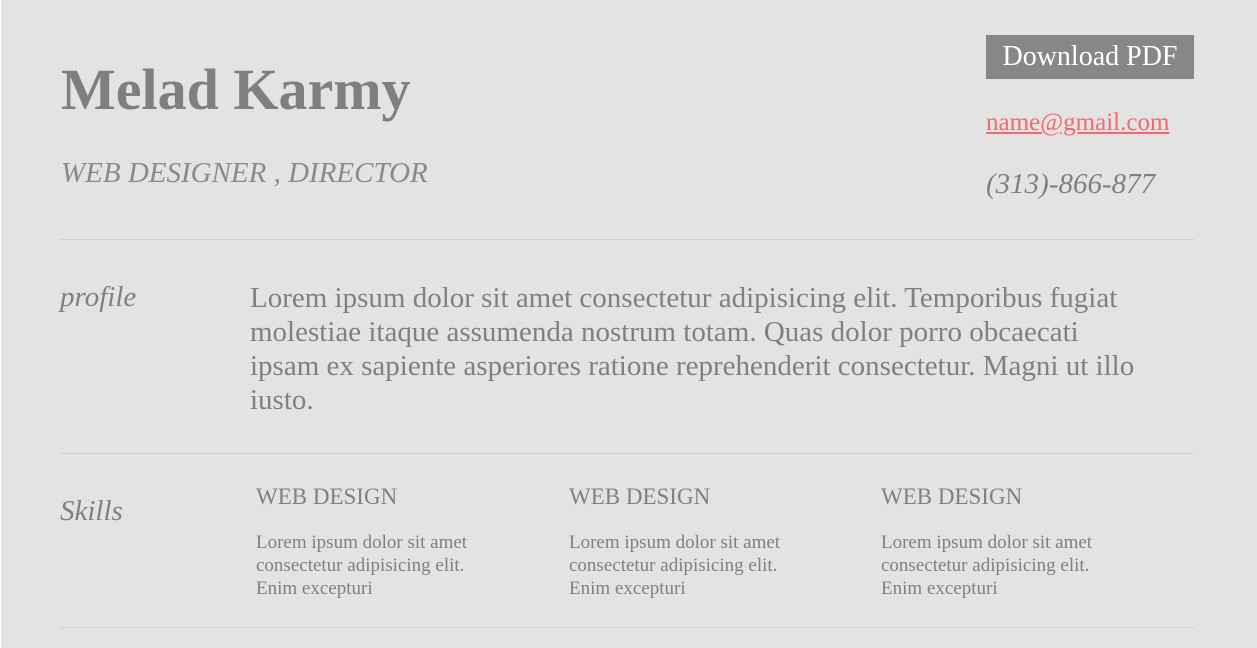 Image resolution: width=1257 pixels, height=648 pixels. I want to click on profile-divider, so click(627, 453).